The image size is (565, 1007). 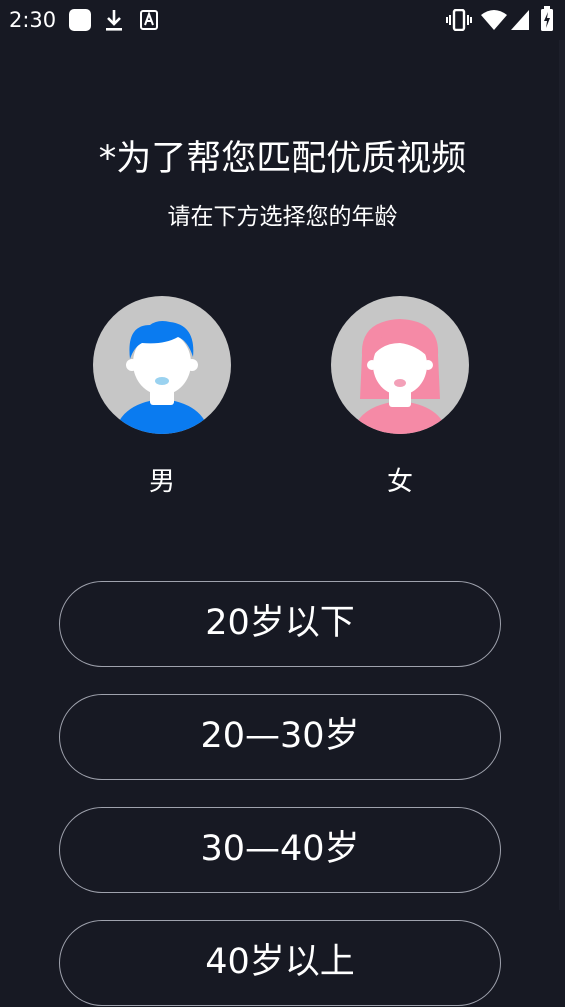 I want to click on page-subtitle: 请在下方选择您的年龄, so click(x=282, y=217).